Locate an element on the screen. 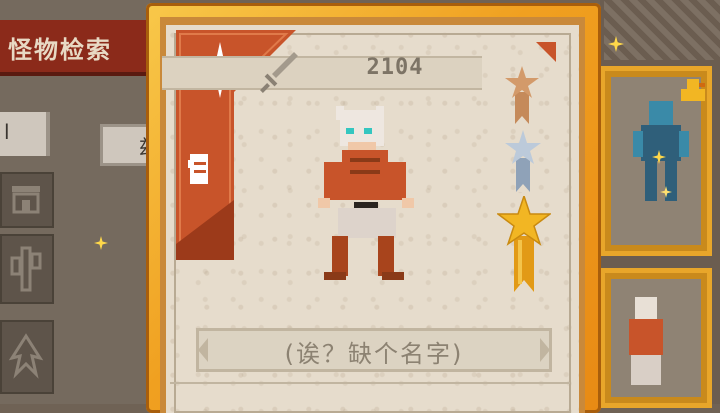 The height and width of the screenshot is (413, 720). card-number: 2104 is located at coordinates (395, 67).